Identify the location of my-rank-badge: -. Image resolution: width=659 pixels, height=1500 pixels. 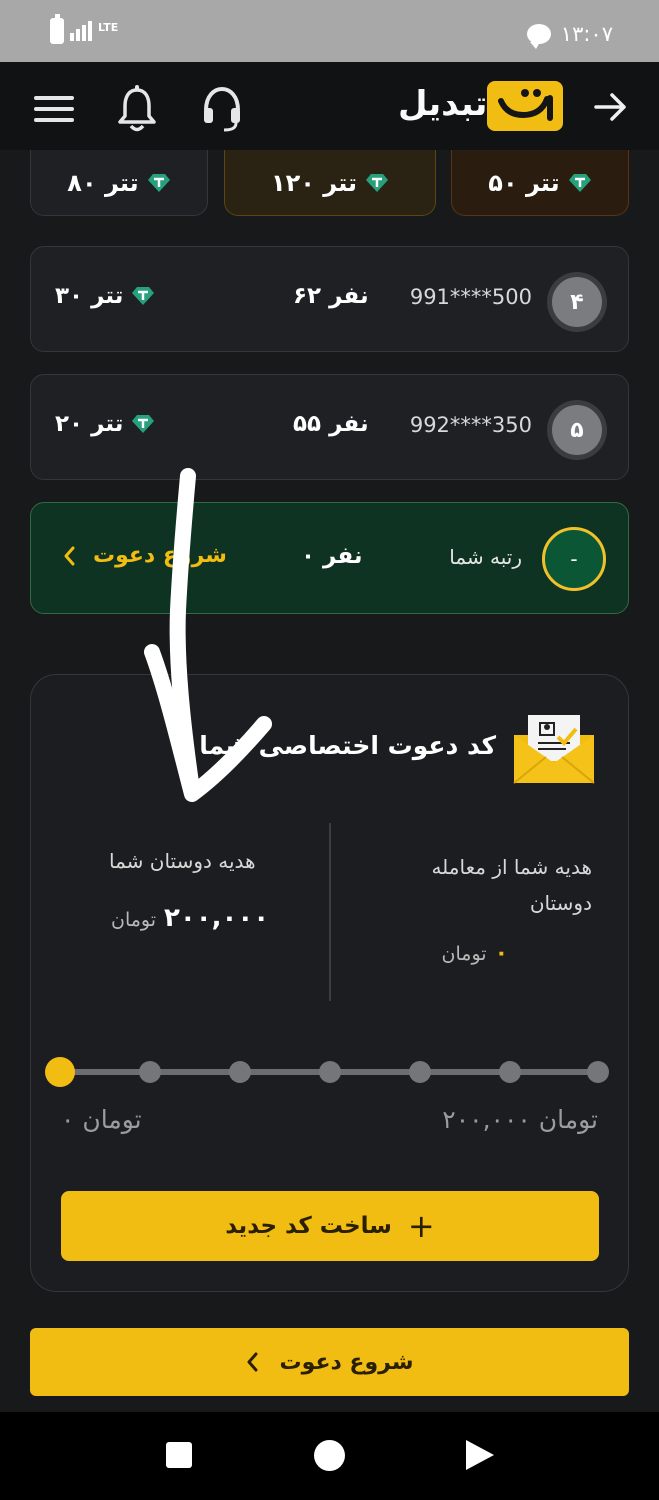
(574, 559).